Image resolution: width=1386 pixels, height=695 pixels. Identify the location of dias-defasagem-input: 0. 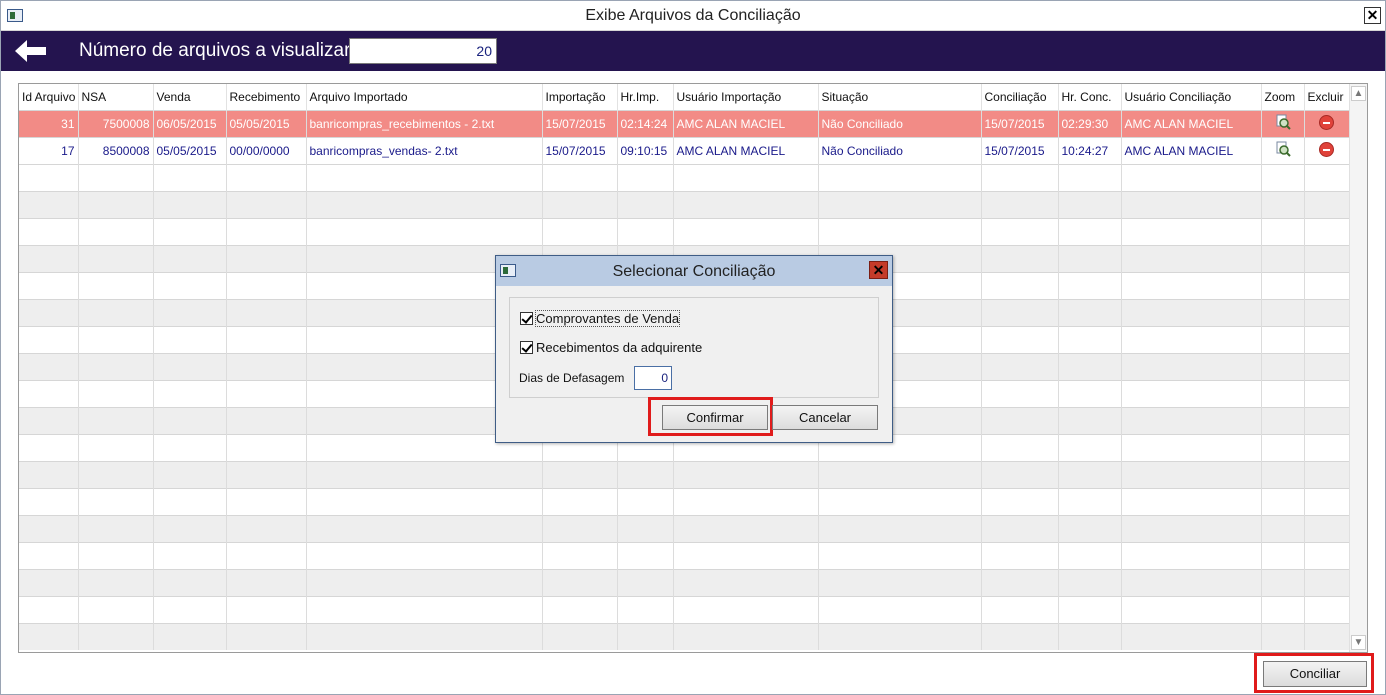
(653, 378).